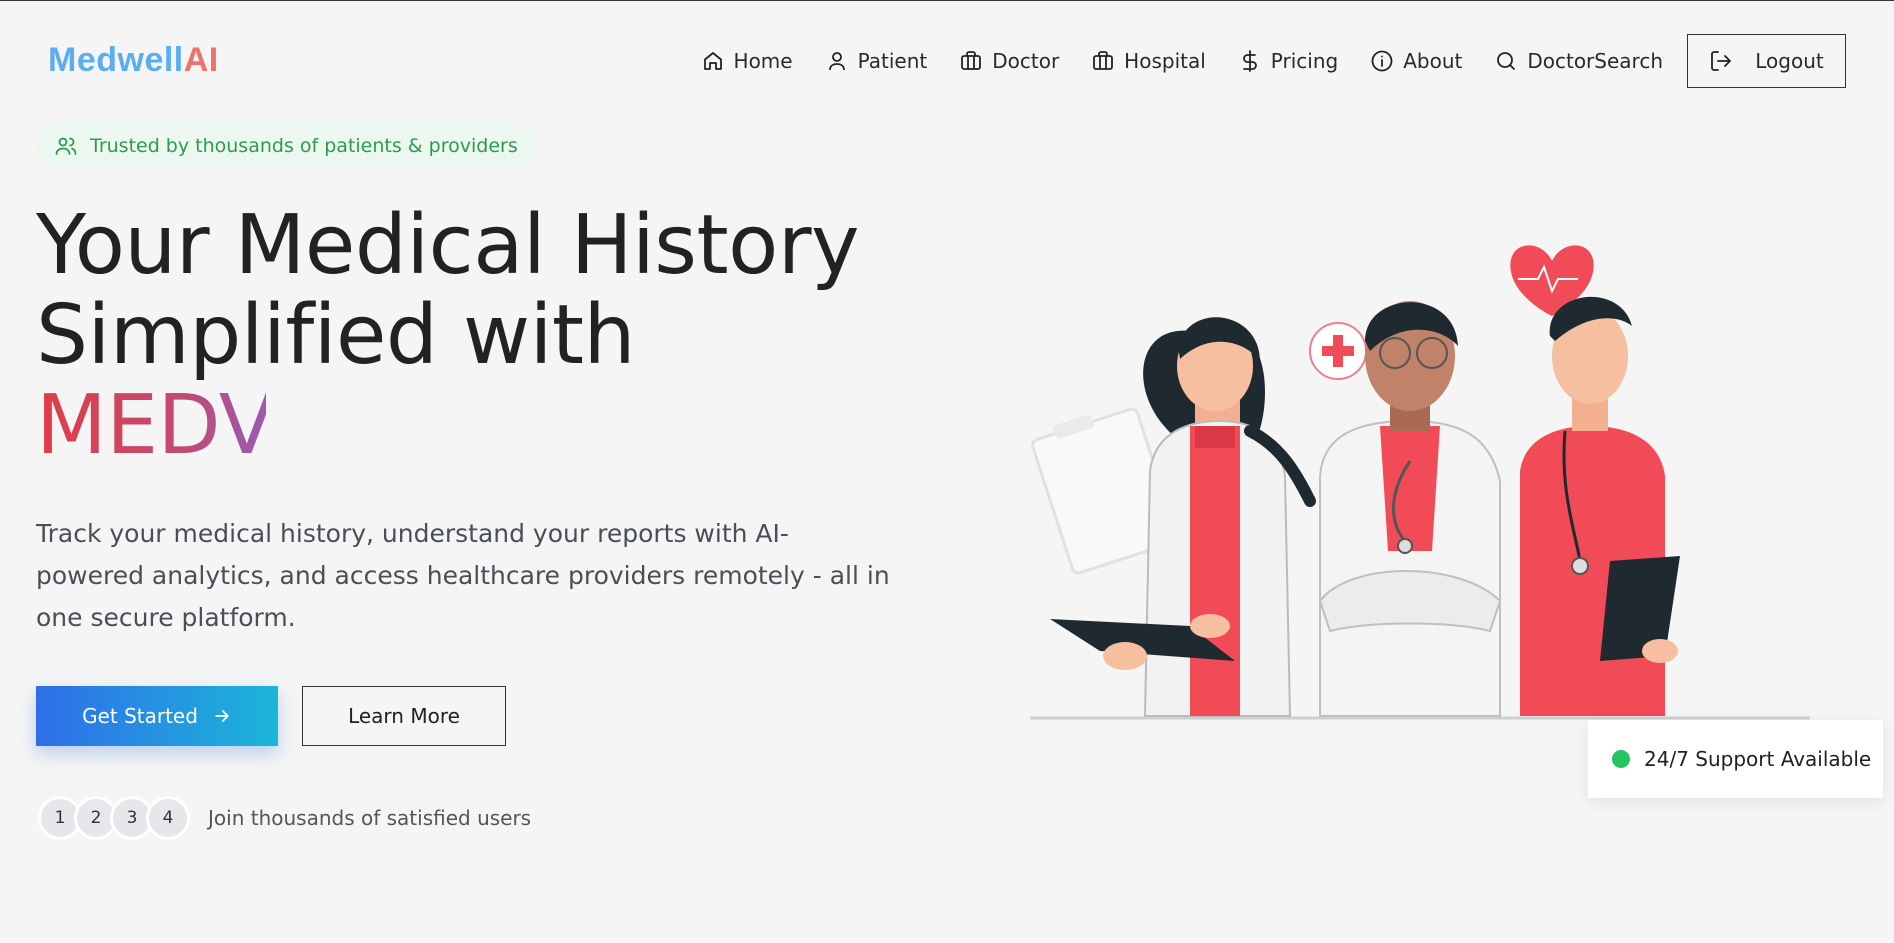 The width and height of the screenshot is (1894, 943). Describe the element at coordinates (712, 61) in the screenshot. I see `home-icon` at that location.